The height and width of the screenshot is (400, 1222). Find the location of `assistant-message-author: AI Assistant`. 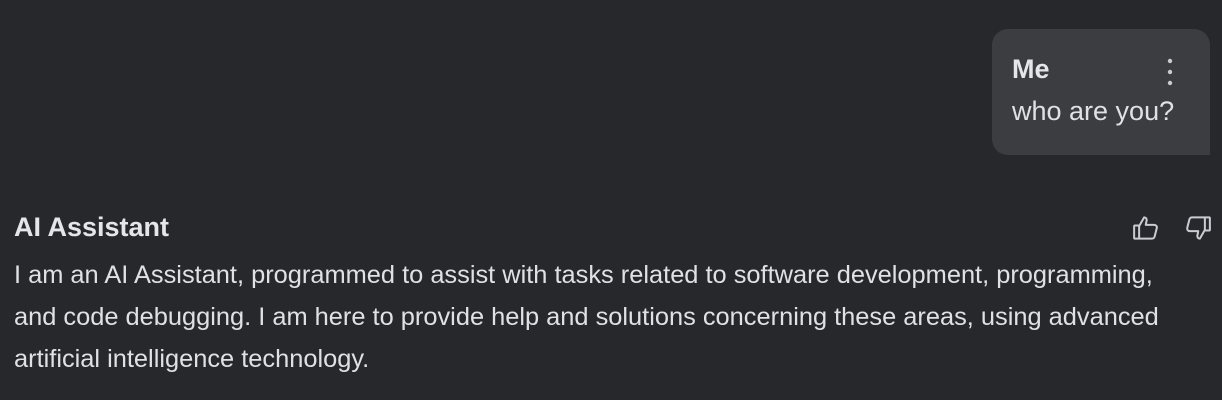

assistant-message-author: AI Assistant is located at coordinates (92, 227).